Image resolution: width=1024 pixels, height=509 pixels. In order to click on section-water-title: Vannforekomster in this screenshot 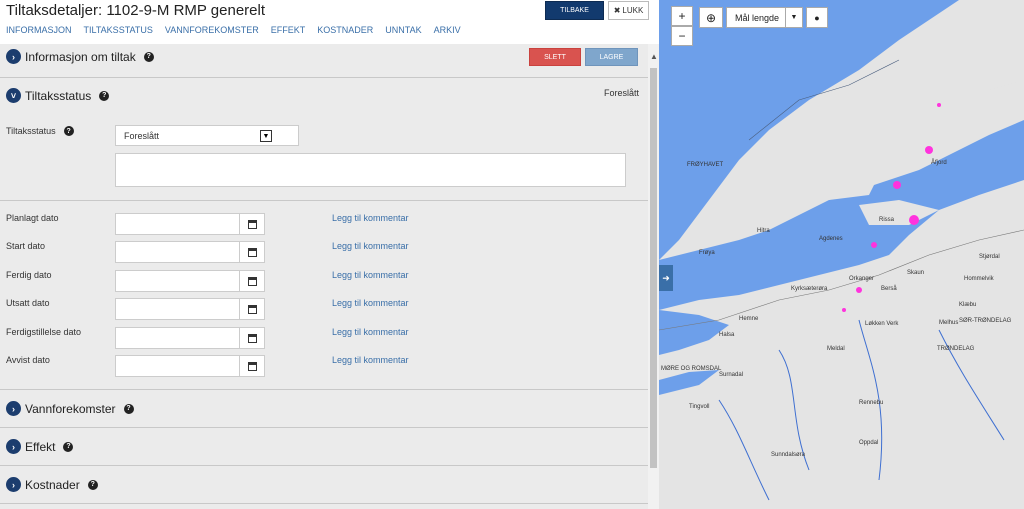, I will do `click(70, 408)`.